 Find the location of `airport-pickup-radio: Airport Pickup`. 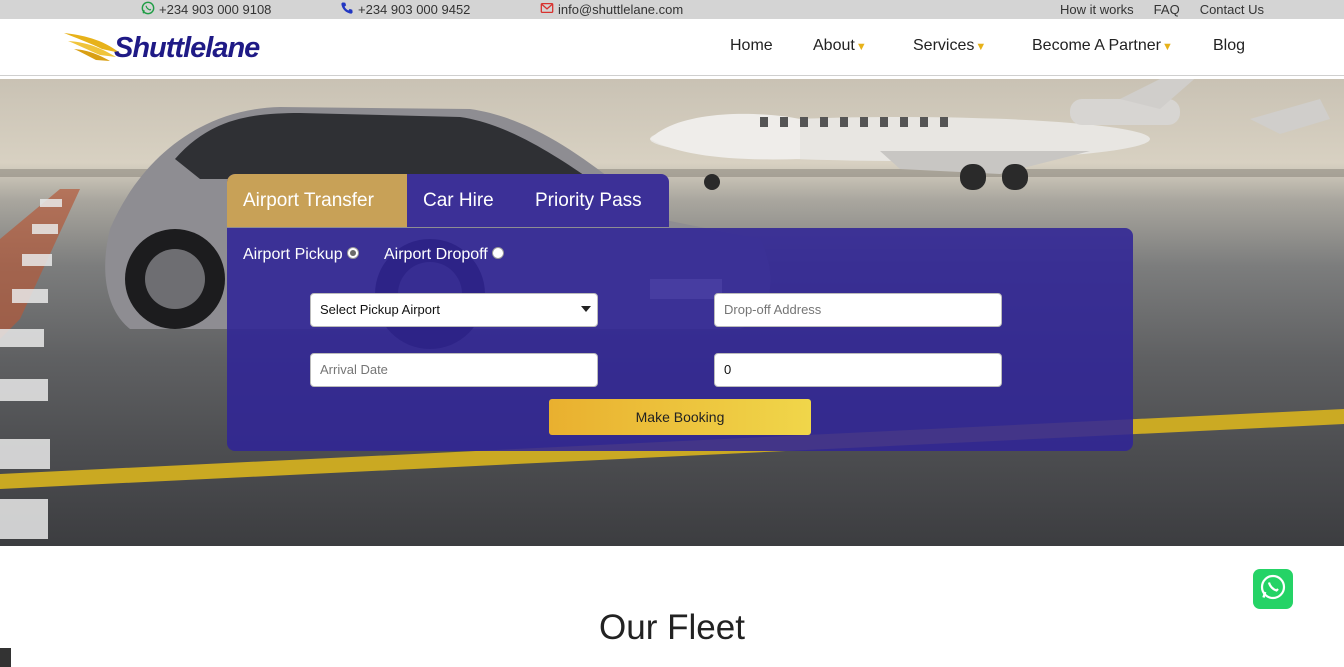

airport-pickup-radio: Airport Pickup is located at coordinates (301, 255).